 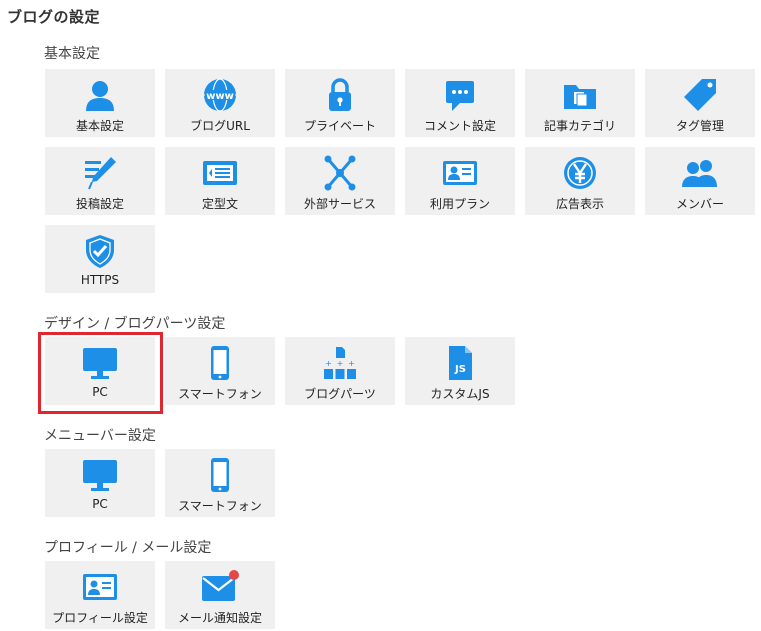 I want to click on tile-members: メンバー, so click(x=700, y=181).